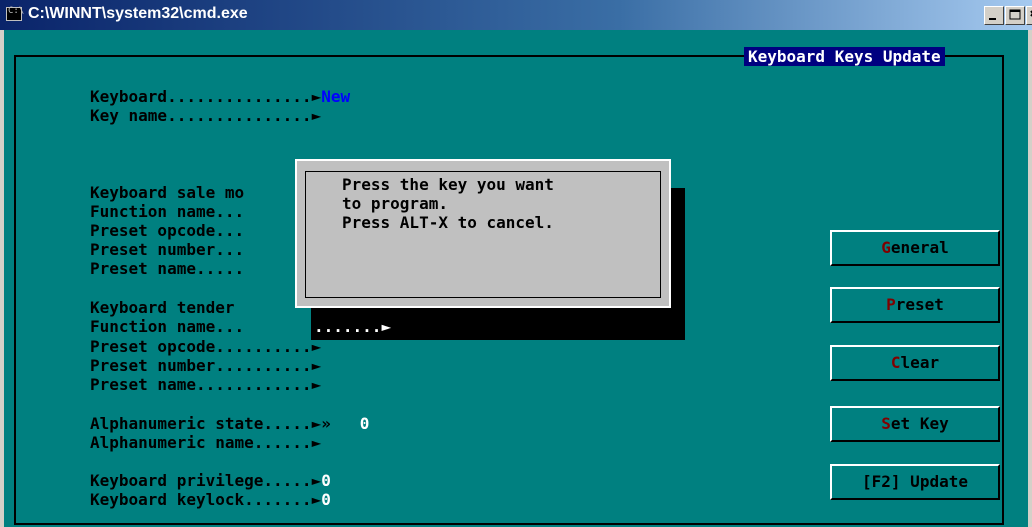  I want to click on field-keyboard-privilege-value: 0, so click(326, 480).